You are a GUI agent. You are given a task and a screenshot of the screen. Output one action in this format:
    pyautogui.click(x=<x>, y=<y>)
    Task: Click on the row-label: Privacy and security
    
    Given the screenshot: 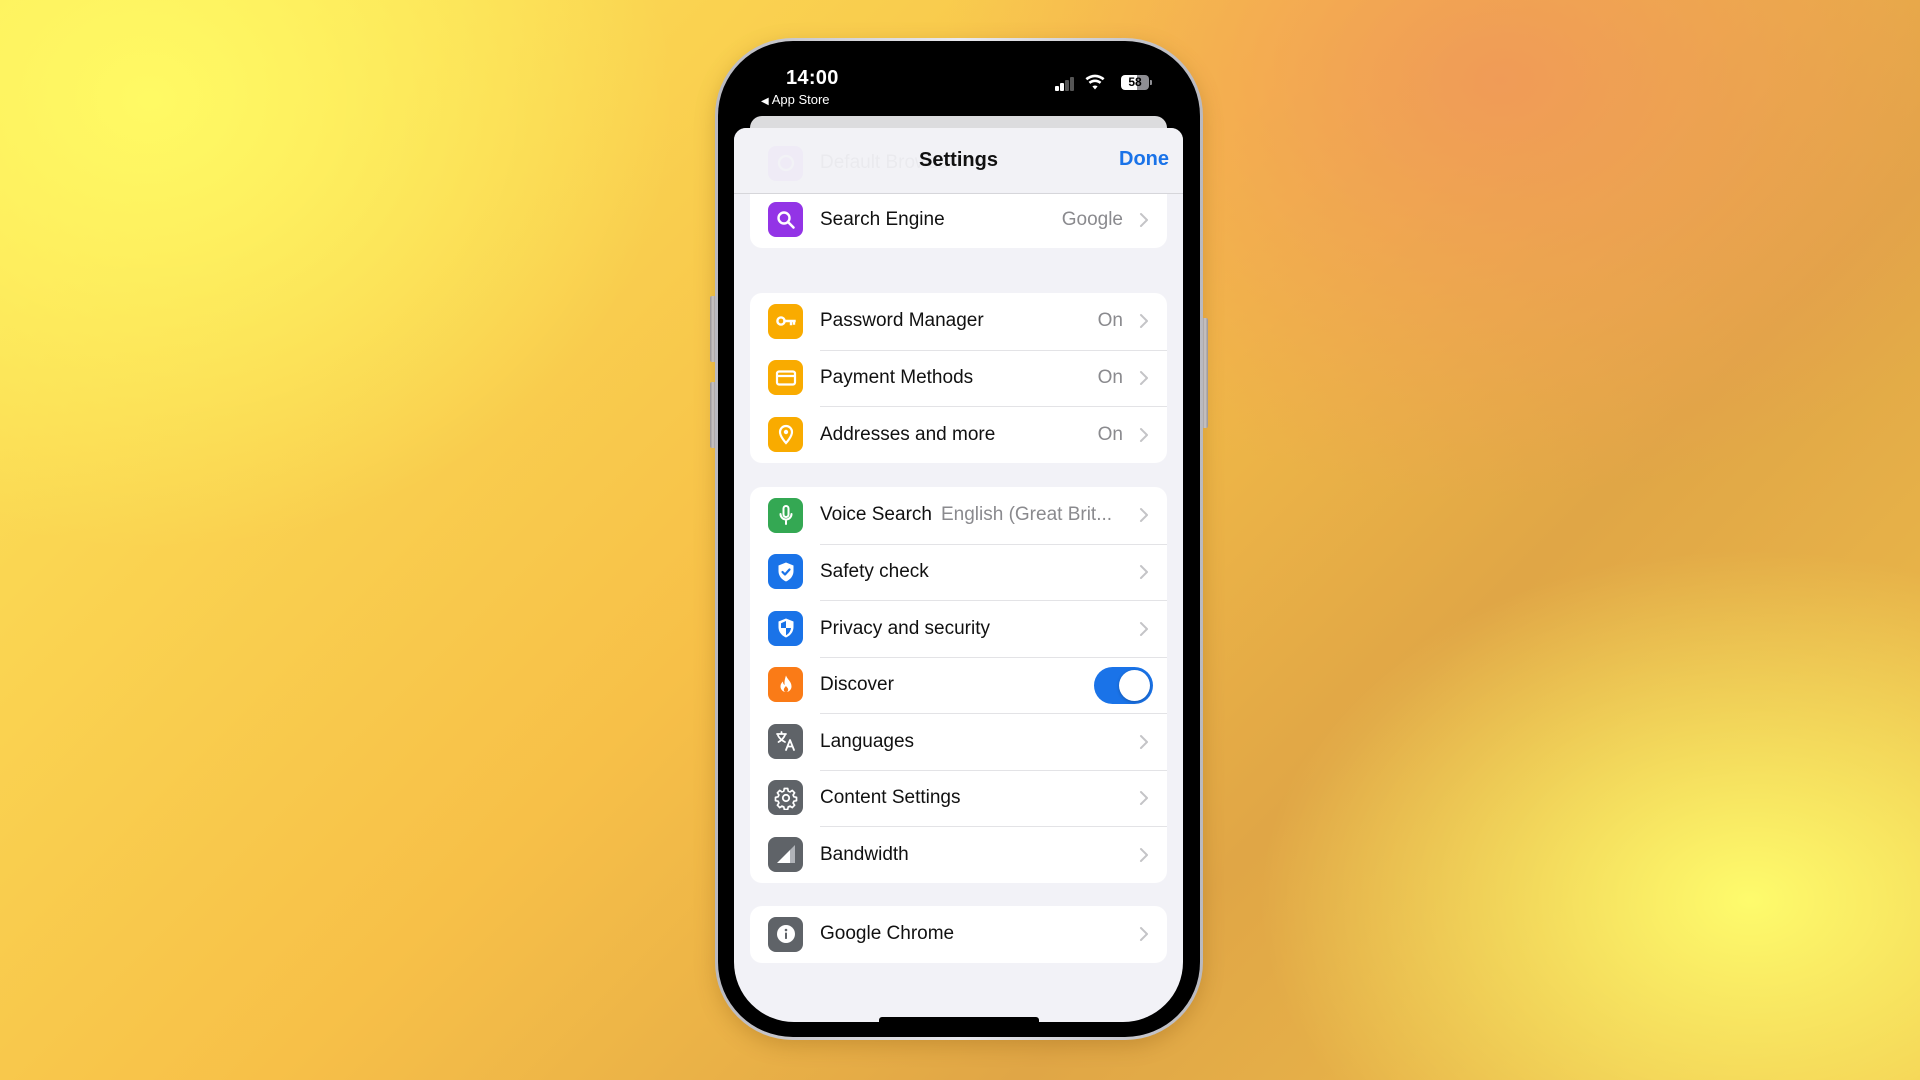 What is the action you would take?
    pyautogui.click(x=905, y=628)
    